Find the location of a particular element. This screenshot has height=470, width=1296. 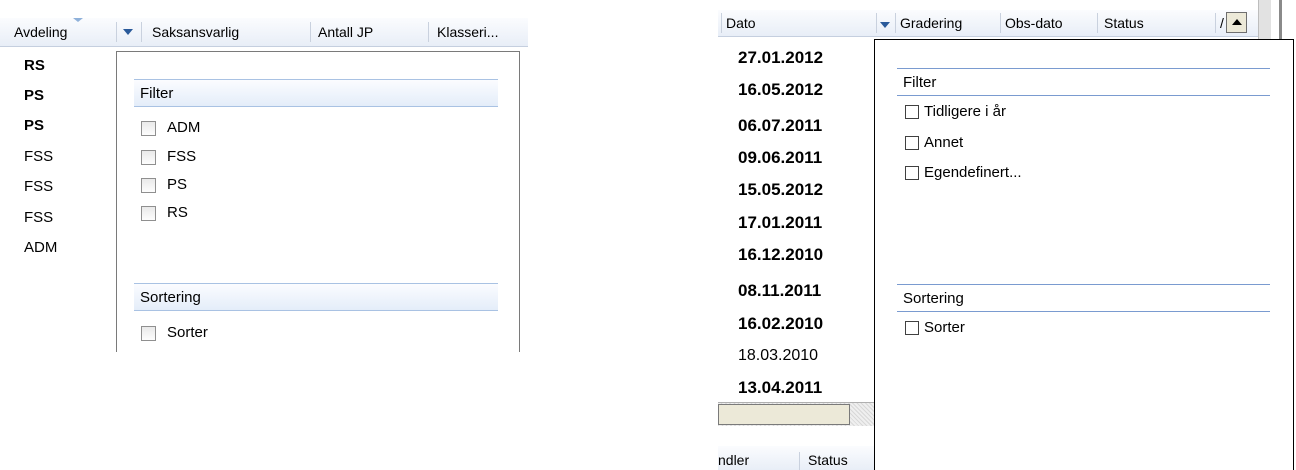

list-item: 15.05.2012 is located at coordinates (780, 190).